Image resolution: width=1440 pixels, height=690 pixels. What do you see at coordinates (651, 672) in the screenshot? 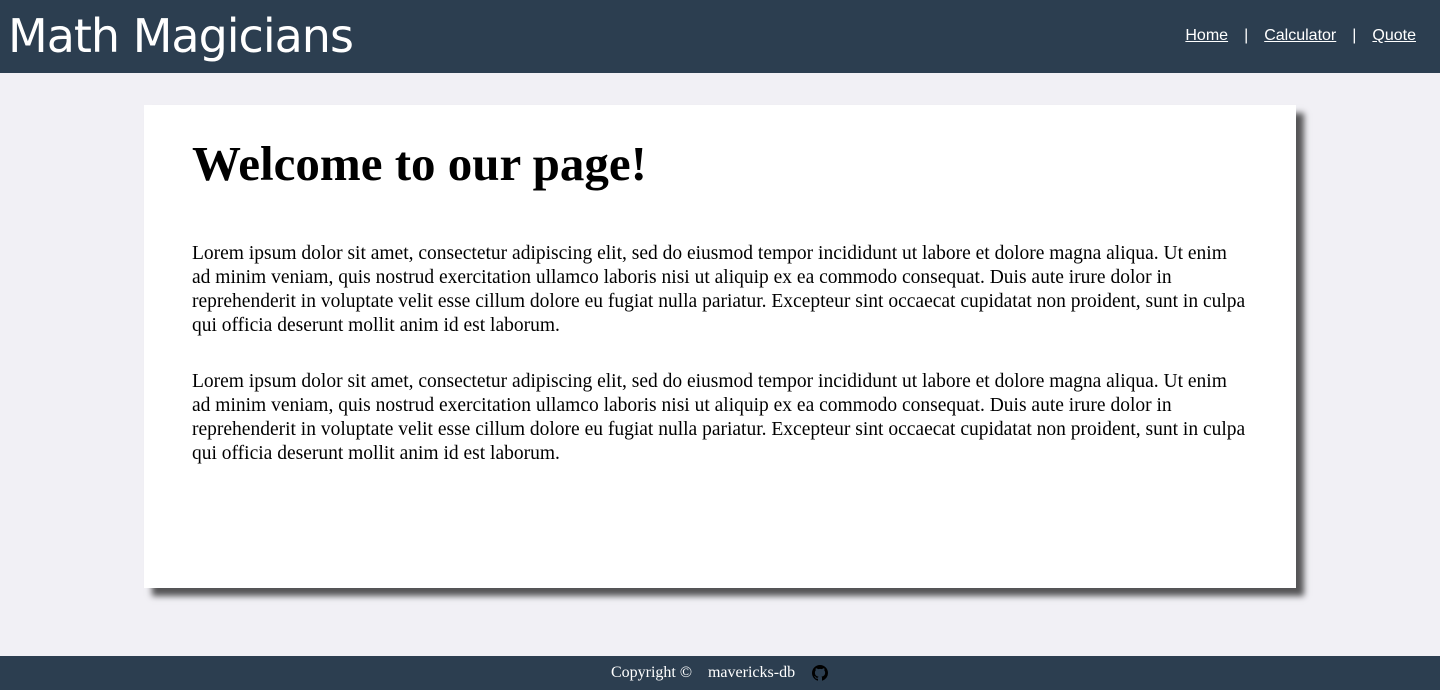
I see `copyright-text: Copyright ©` at bounding box center [651, 672].